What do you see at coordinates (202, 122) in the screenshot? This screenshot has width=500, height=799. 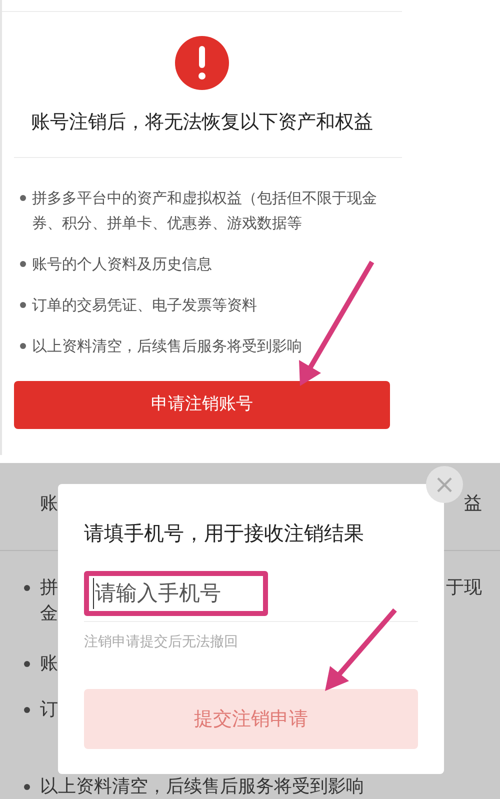 I see `warning-title: 账号注销后，将无法恢复以下资产和权益` at bounding box center [202, 122].